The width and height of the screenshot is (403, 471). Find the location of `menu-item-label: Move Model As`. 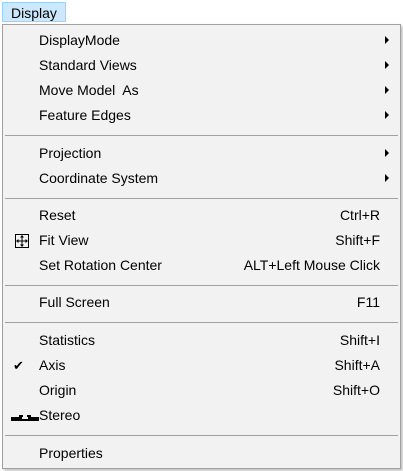

menu-item-label: Move Model As is located at coordinates (89, 90).